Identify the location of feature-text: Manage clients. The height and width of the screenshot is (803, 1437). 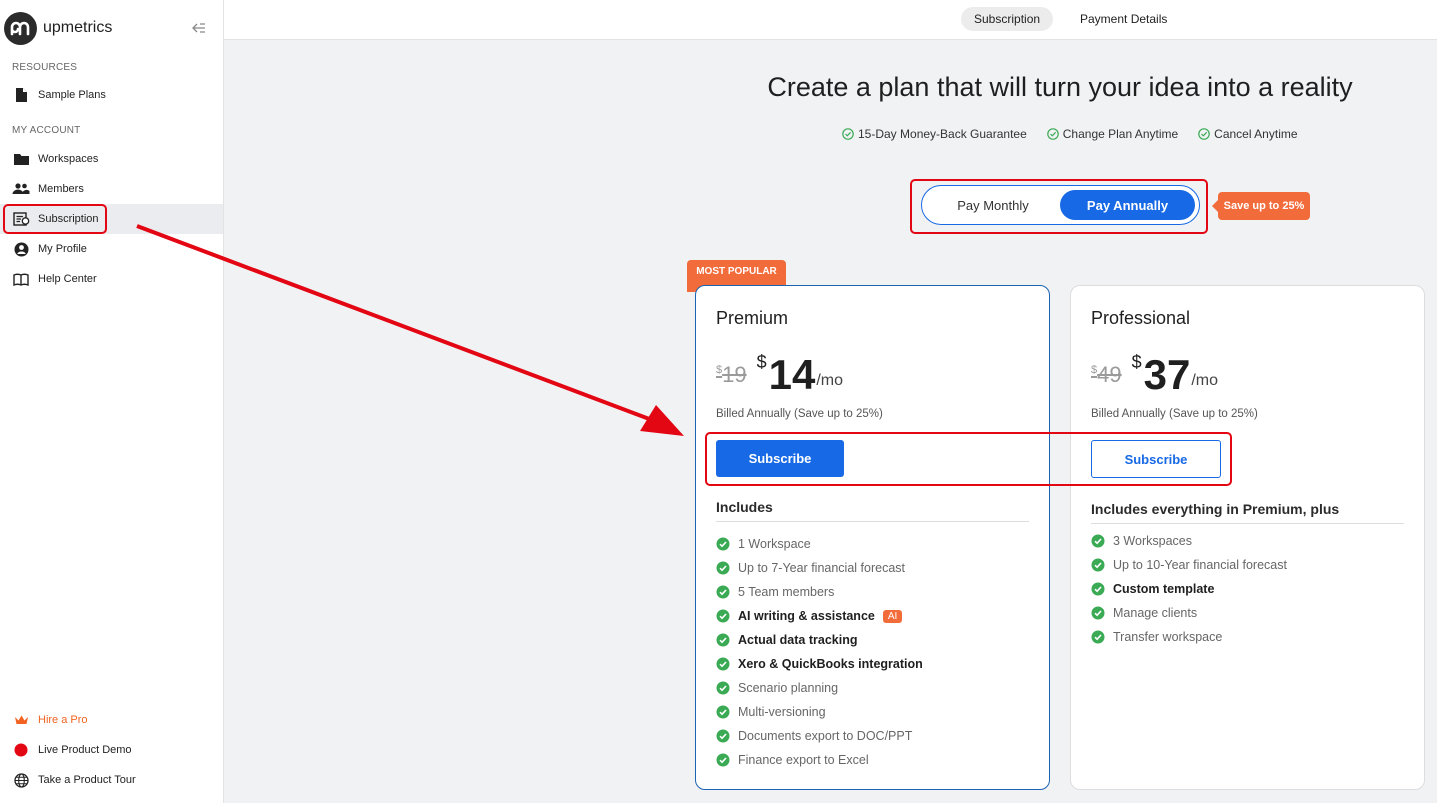
(1155, 613).